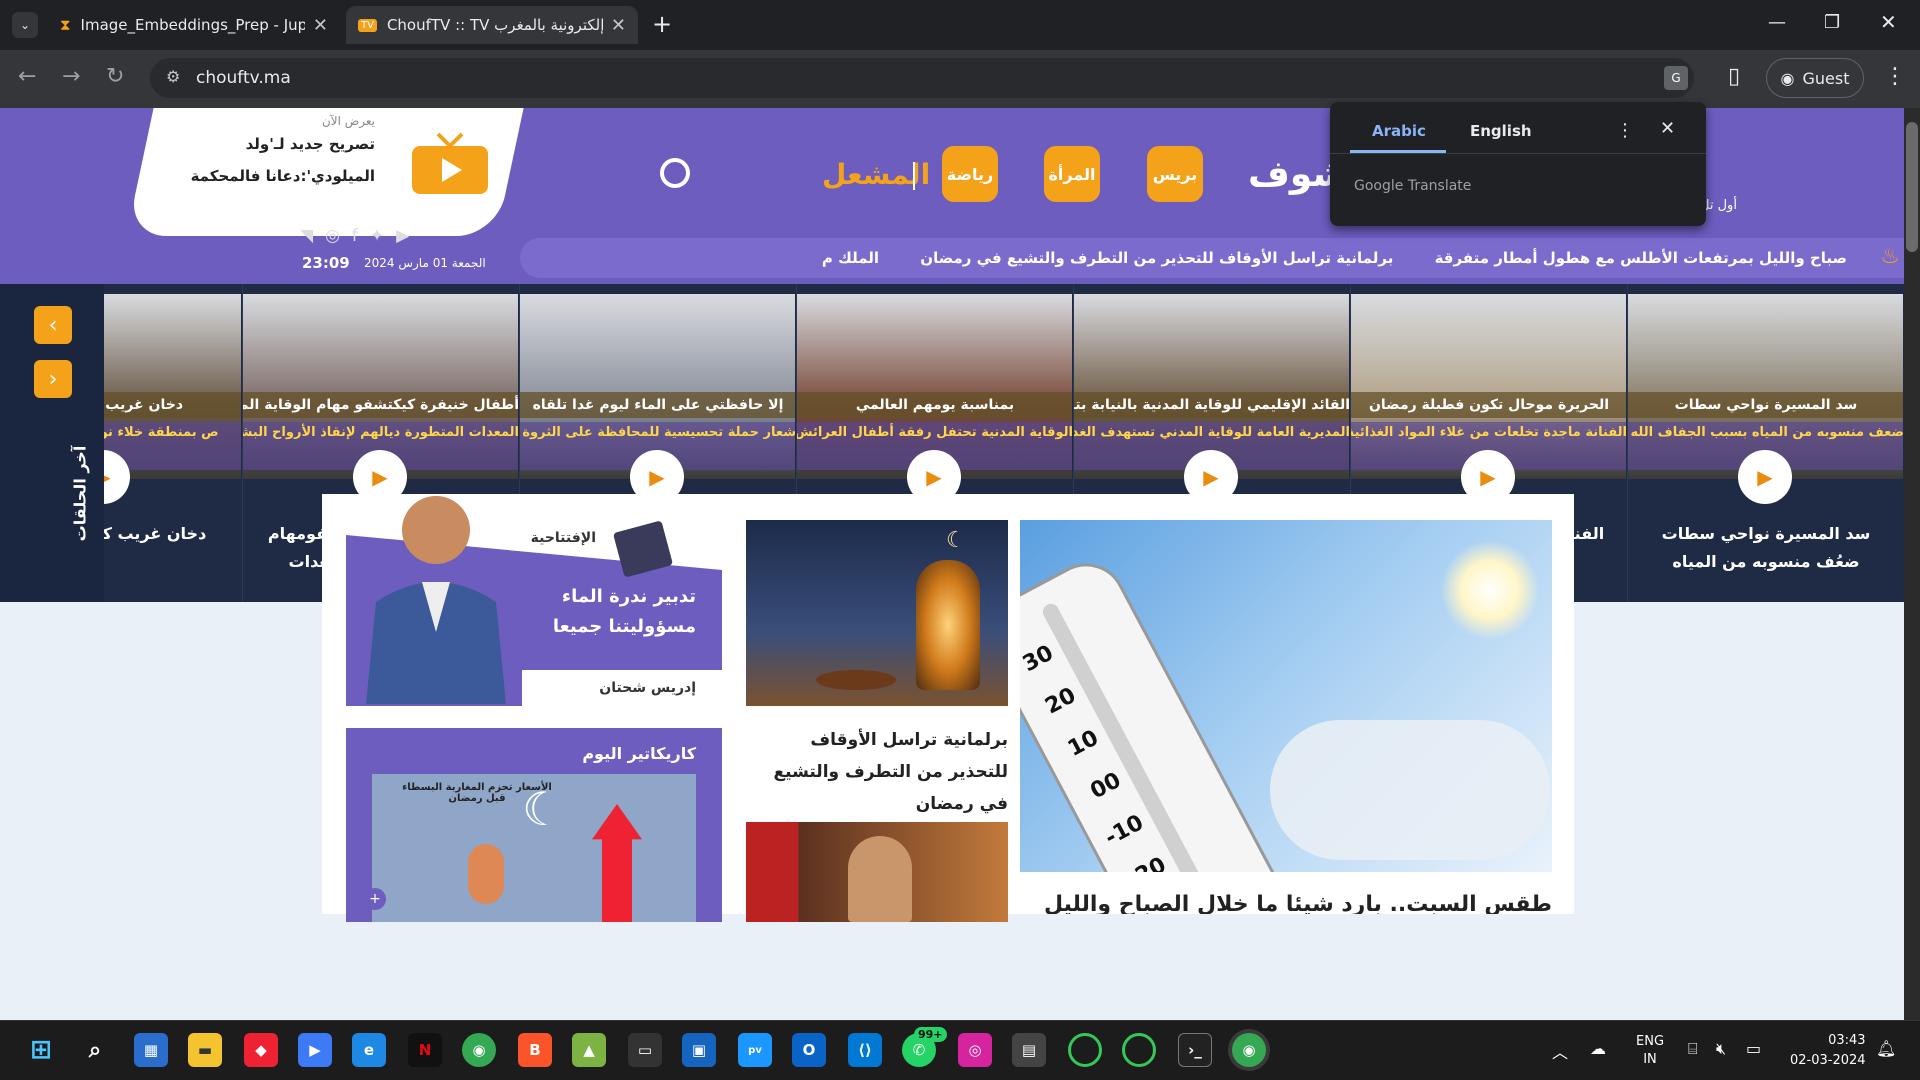 The height and width of the screenshot is (1080, 1920). Describe the element at coordinates (1139, 1050) in the screenshot. I see `app-ring2-icon` at that location.